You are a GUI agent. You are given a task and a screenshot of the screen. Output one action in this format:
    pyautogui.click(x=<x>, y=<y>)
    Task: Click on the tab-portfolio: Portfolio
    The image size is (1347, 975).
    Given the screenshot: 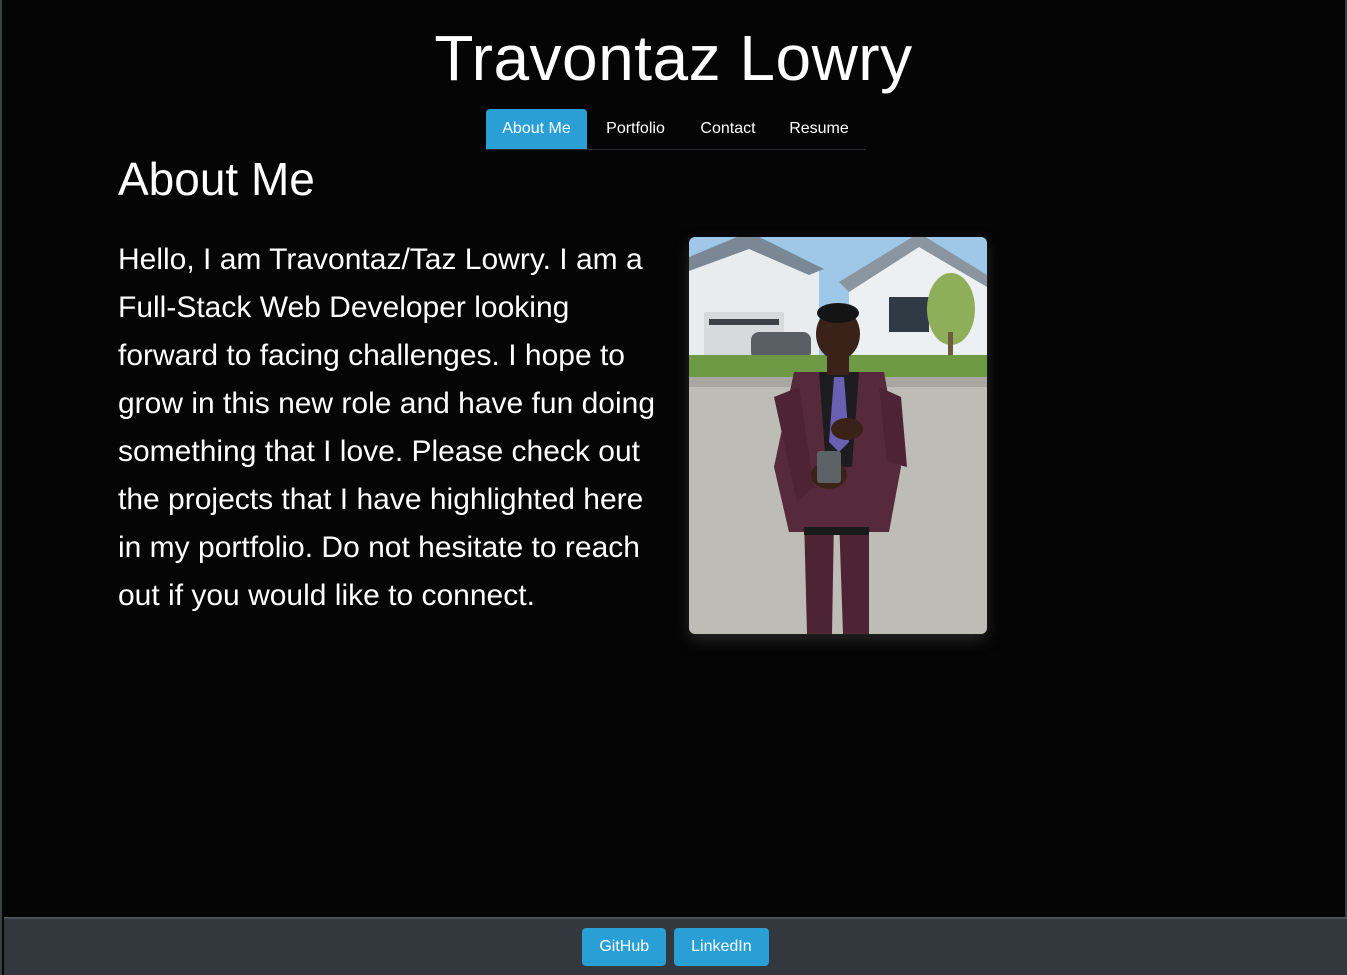 What is the action you would take?
    pyautogui.click(x=635, y=129)
    